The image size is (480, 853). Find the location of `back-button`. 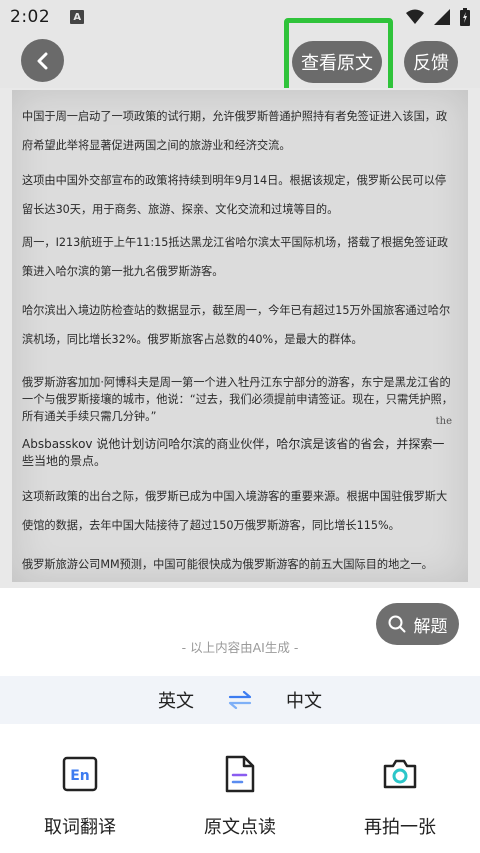

back-button is located at coordinates (42, 60).